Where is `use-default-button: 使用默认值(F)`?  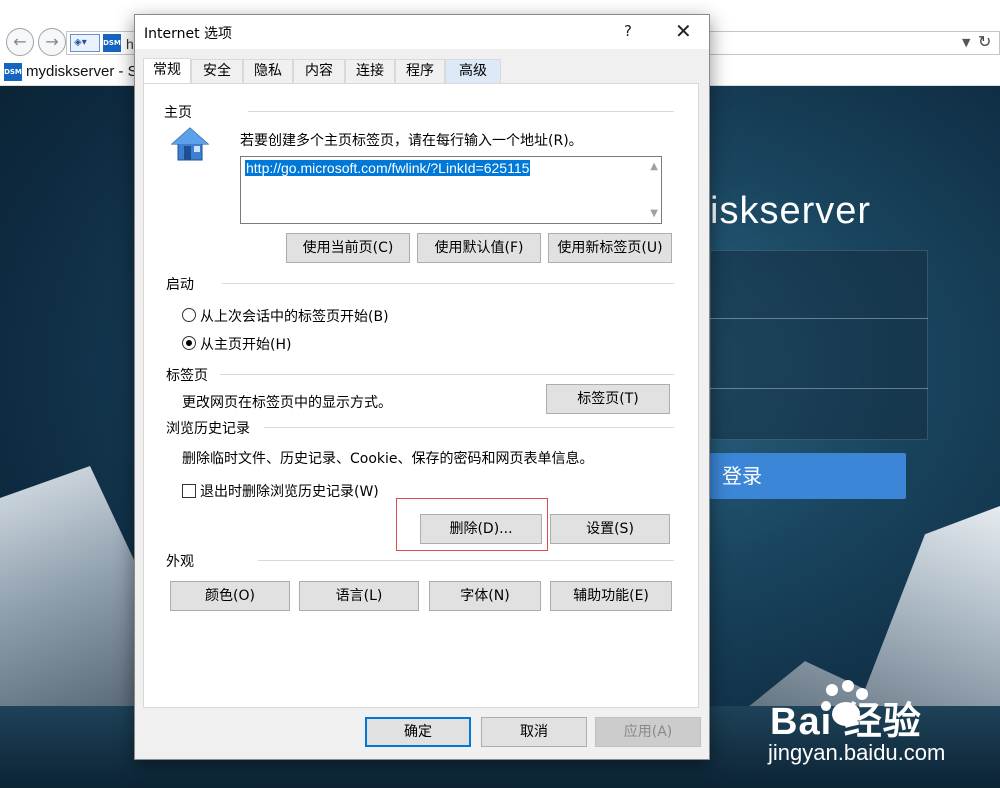 use-default-button: 使用默认值(F) is located at coordinates (479, 248).